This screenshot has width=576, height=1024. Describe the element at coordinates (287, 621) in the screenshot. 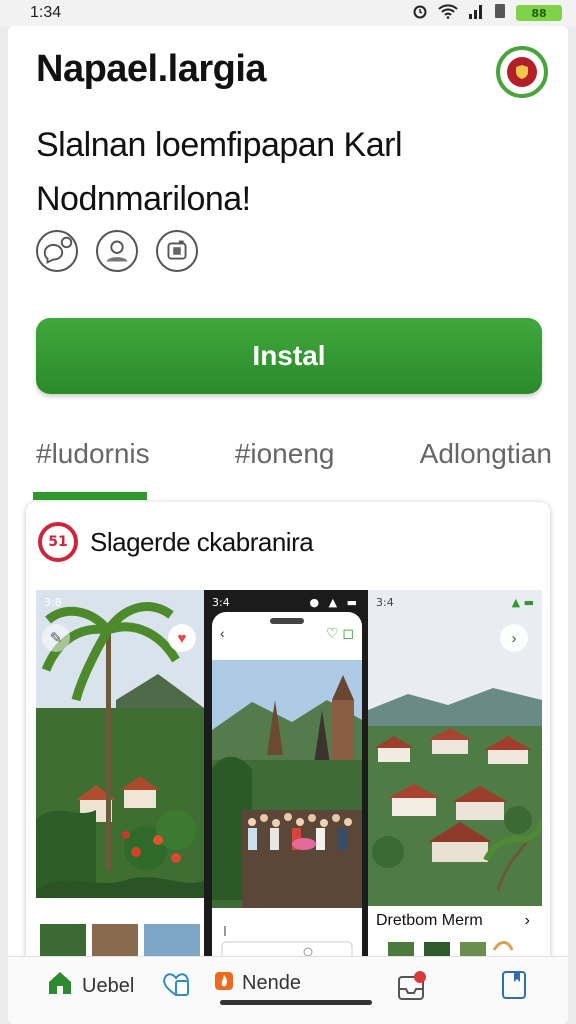

I see `inner-phone-notch` at that location.